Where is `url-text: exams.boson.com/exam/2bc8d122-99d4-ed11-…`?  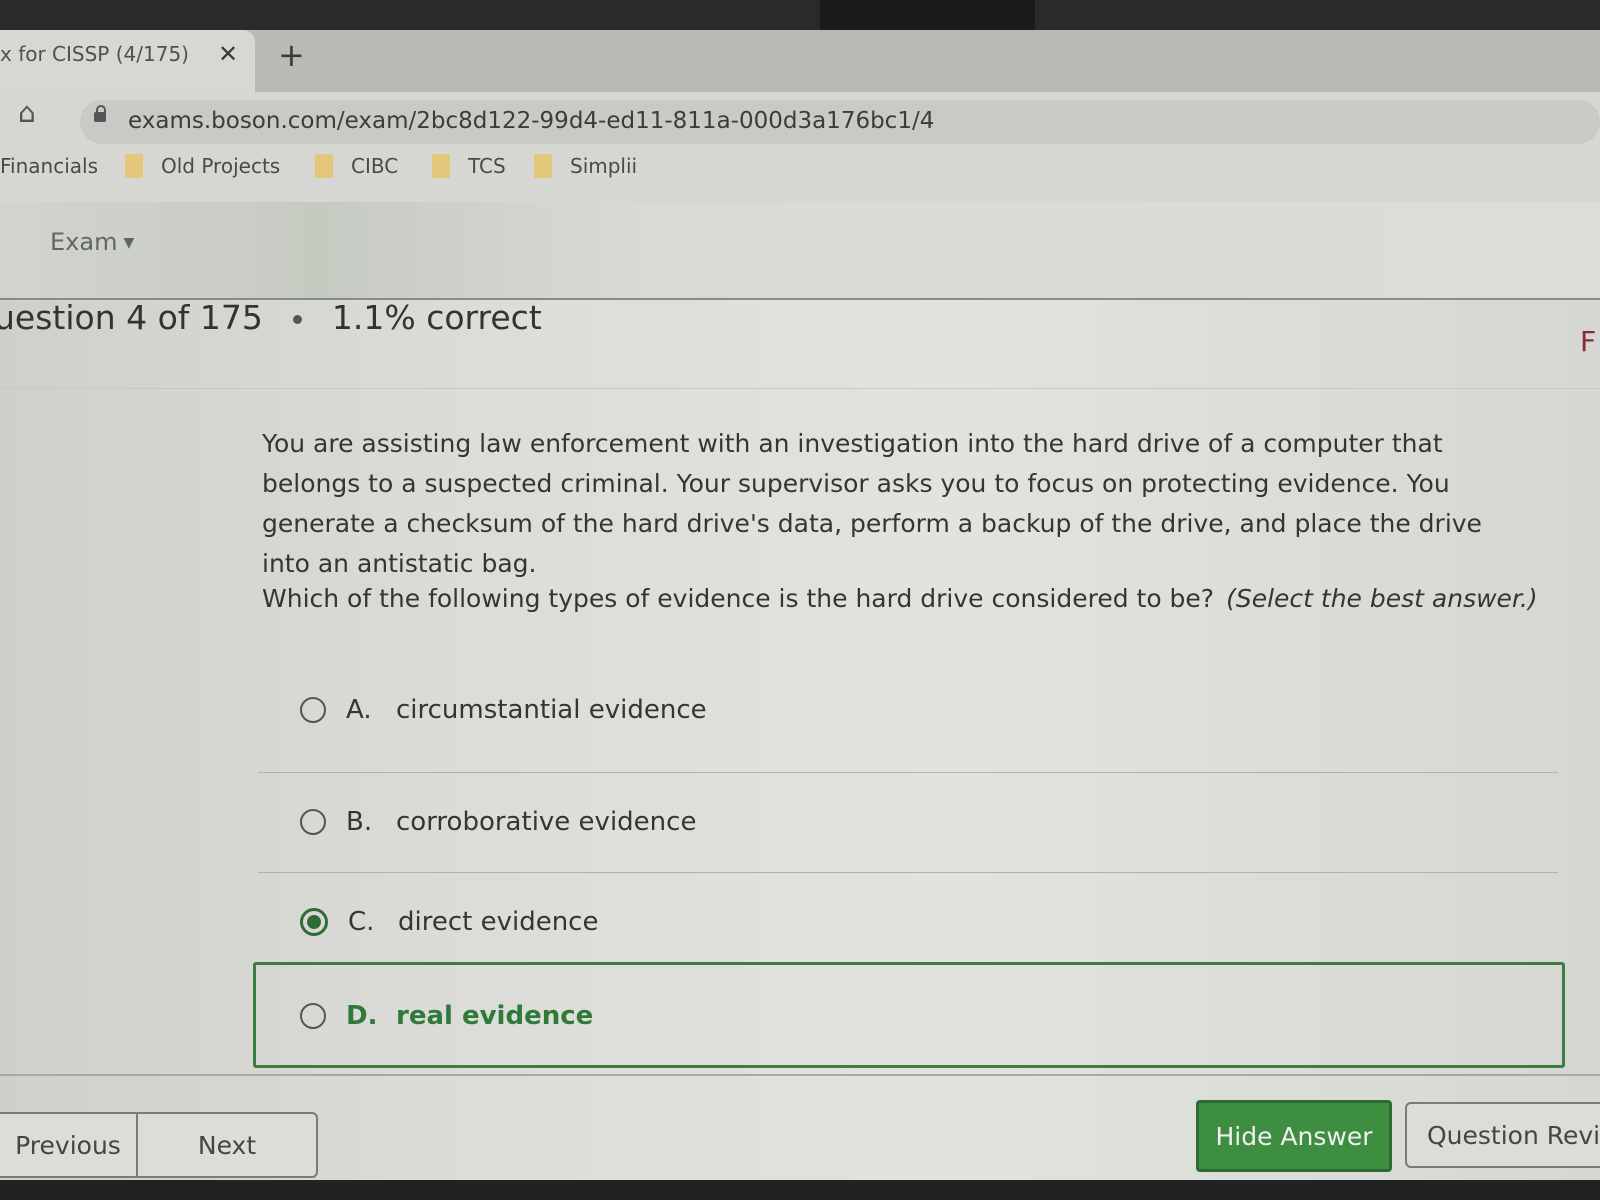
url-text: exams.boson.com/exam/2bc8d122-99d4-ed11-… is located at coordinates (531, 121).